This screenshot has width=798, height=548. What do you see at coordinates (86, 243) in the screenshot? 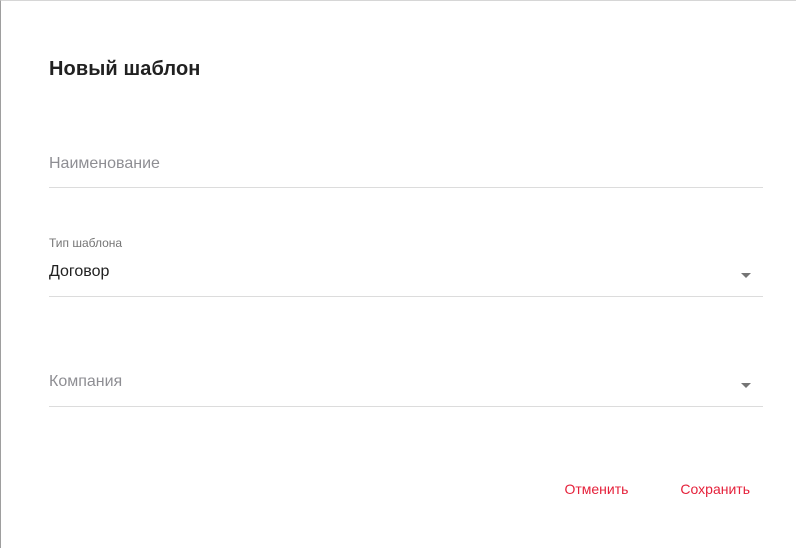
I see `template-type-label: Тип шаблона` at bounding box center [86, 243].